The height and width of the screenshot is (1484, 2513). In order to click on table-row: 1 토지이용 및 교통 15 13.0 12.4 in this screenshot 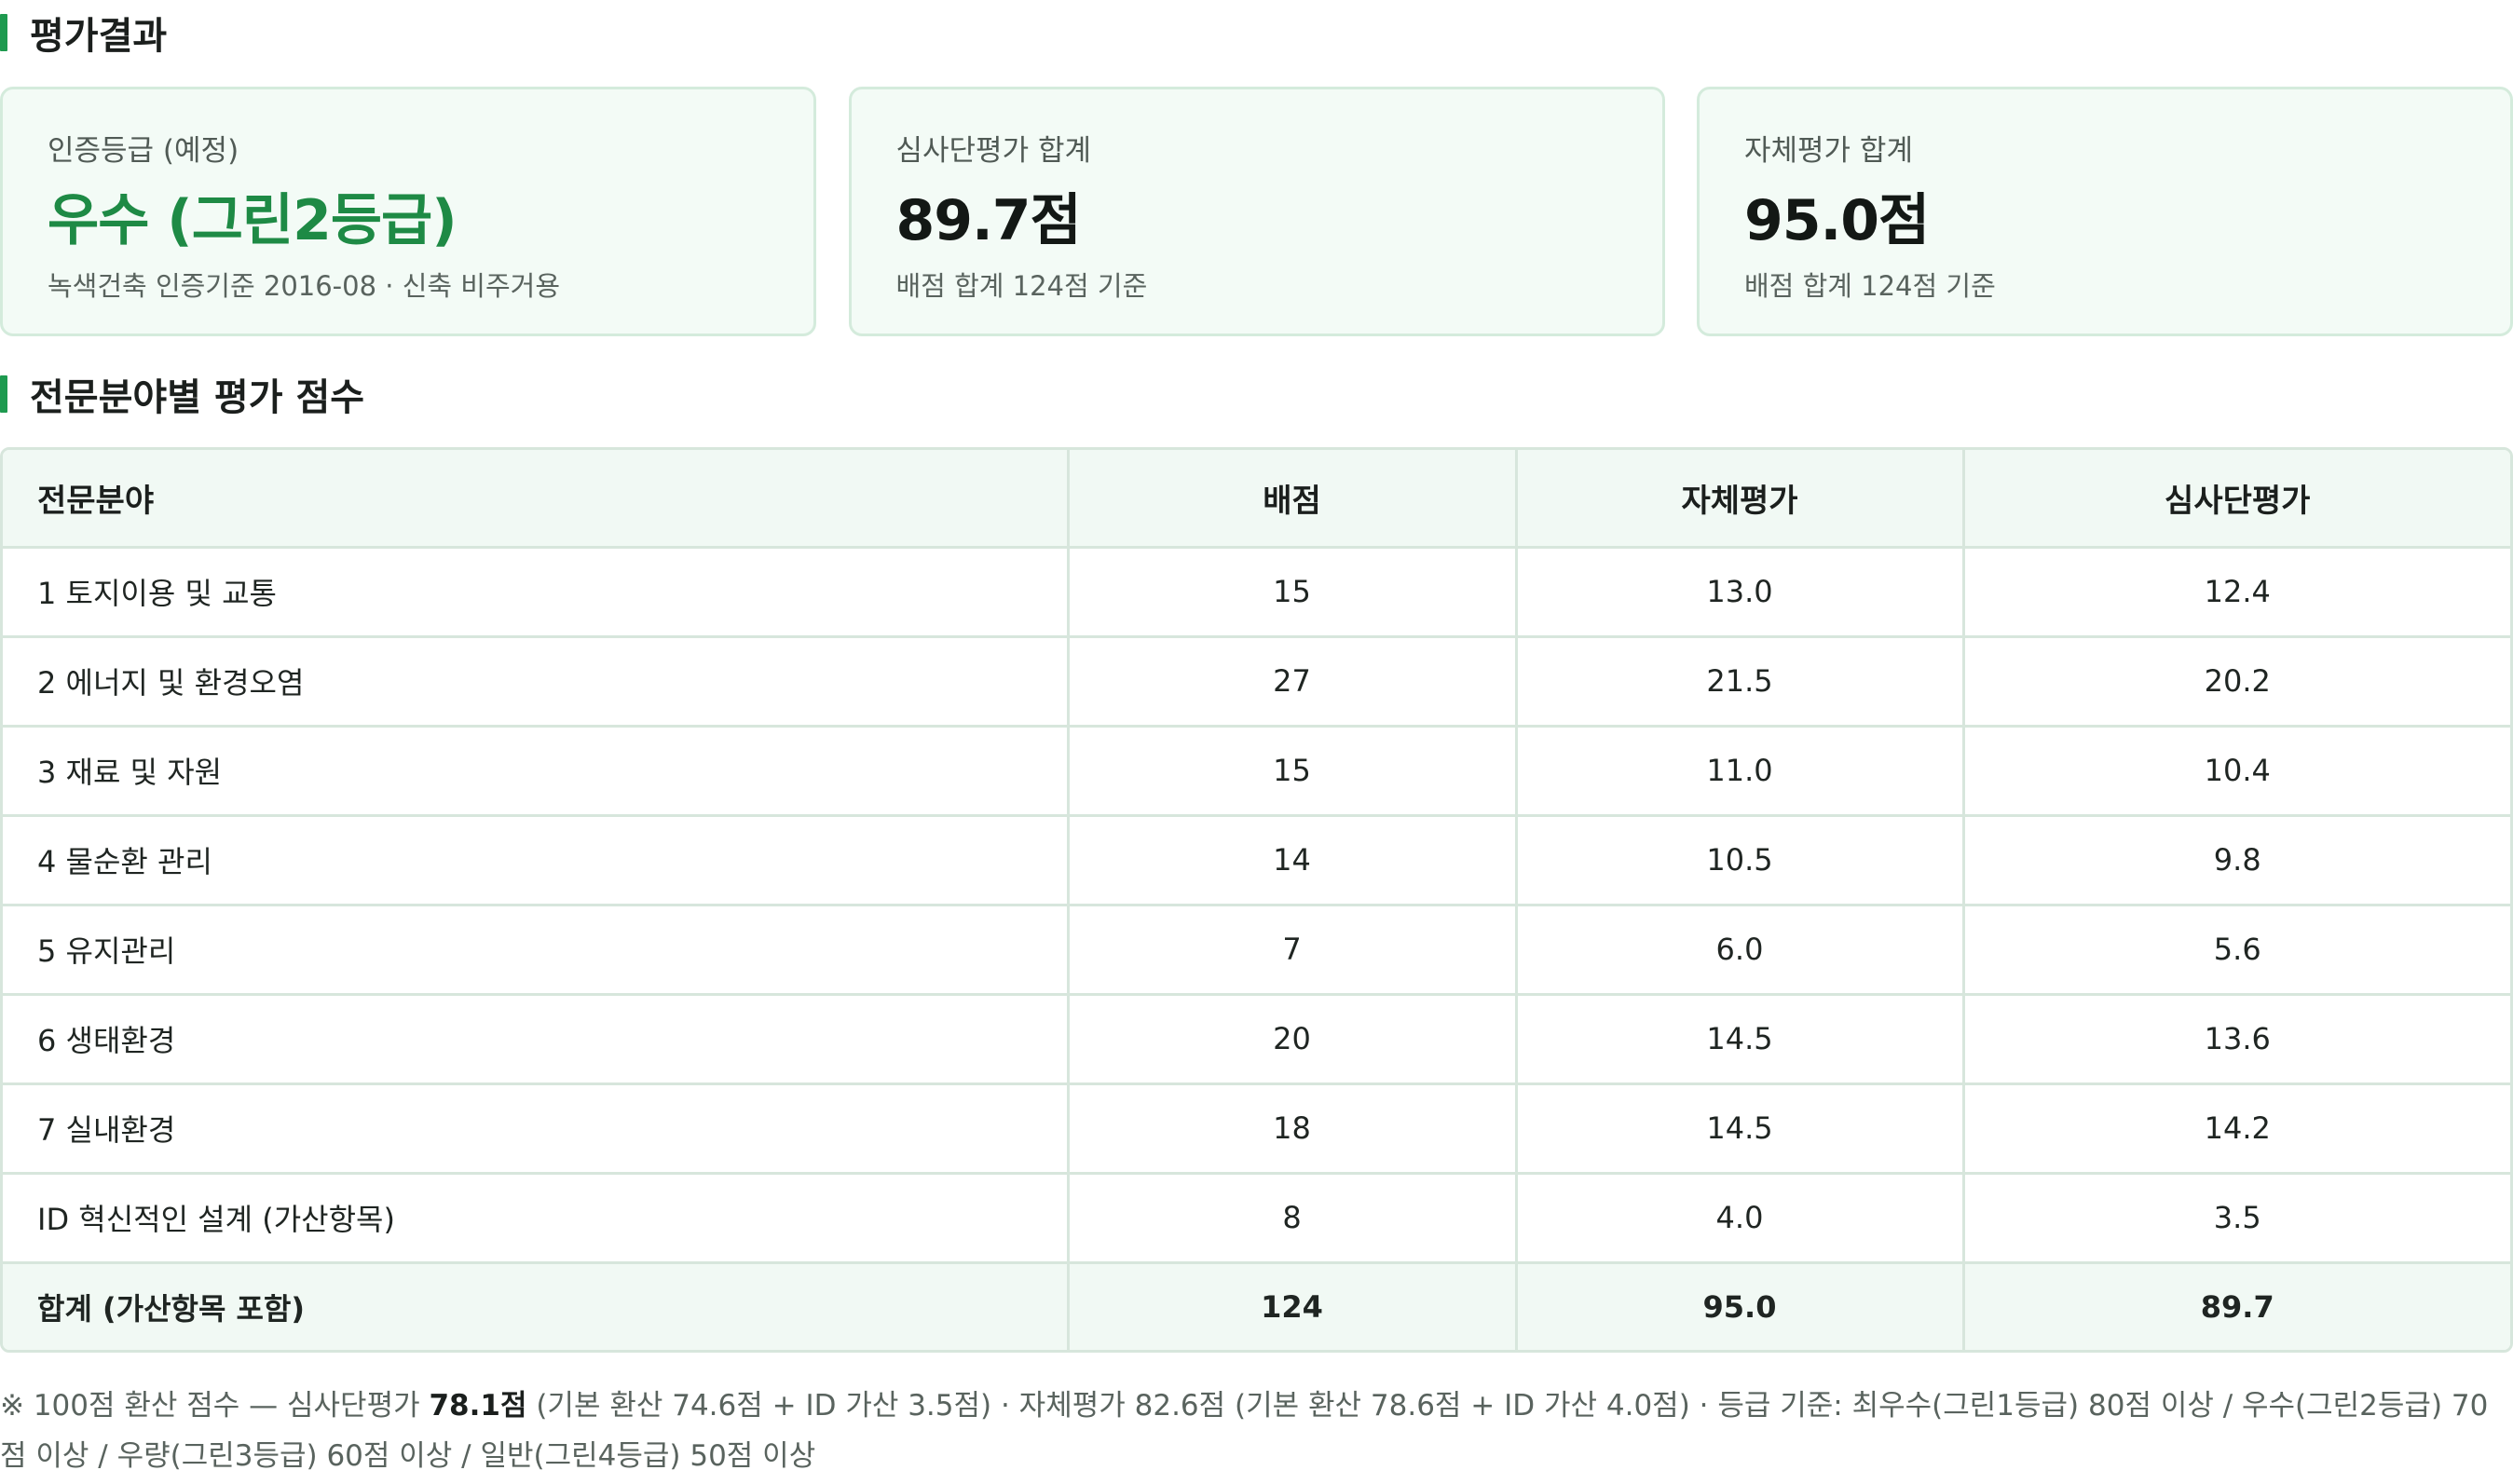, I will do `click(1257, 592)`.